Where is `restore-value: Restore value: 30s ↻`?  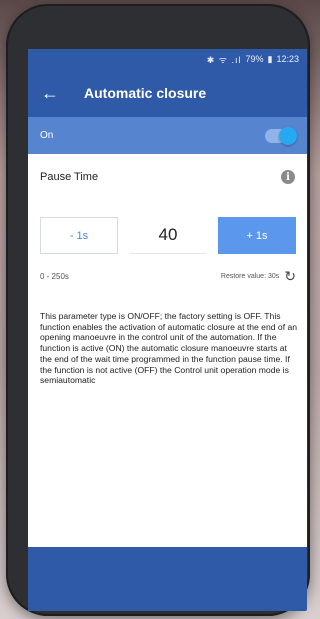
restore-value: Restore value: 30s ↻ is located at coordinates (258, 276).